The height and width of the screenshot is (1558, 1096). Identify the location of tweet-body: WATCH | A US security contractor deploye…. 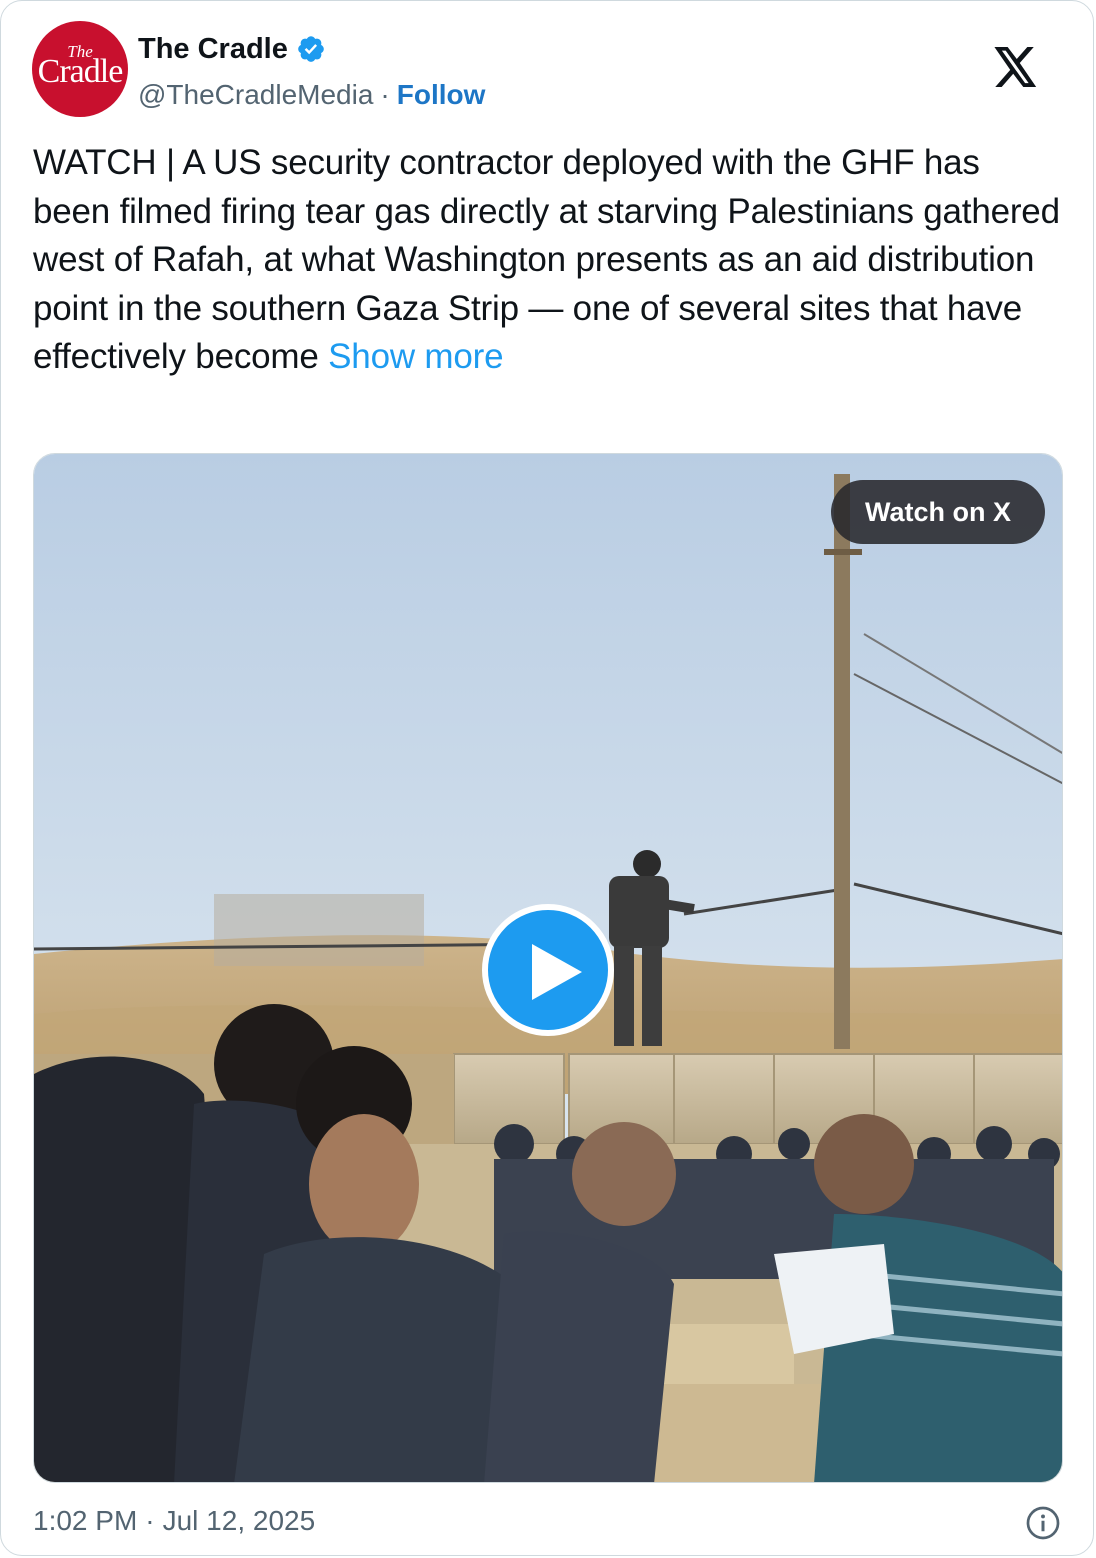
(546, 259).